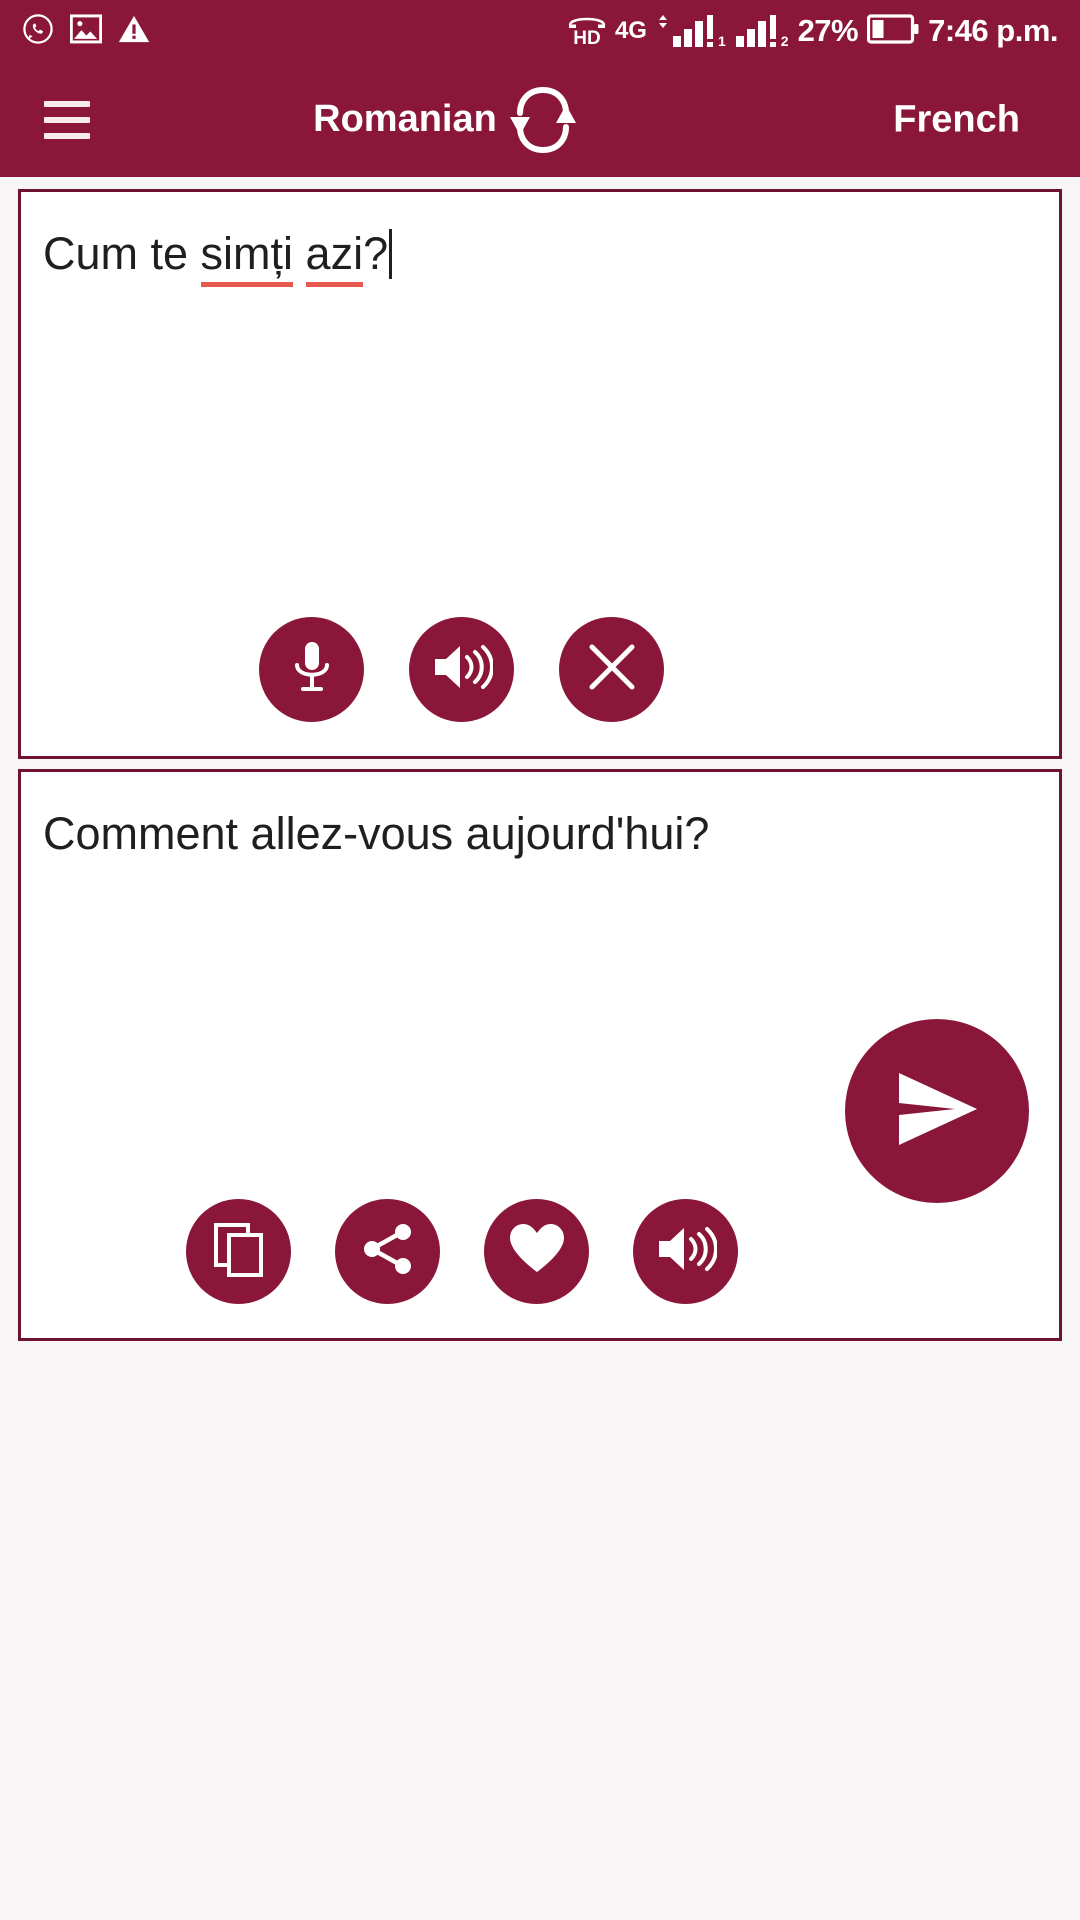 The image size is (1080, 1920). I want to click on clear-button, so click(611, 669).